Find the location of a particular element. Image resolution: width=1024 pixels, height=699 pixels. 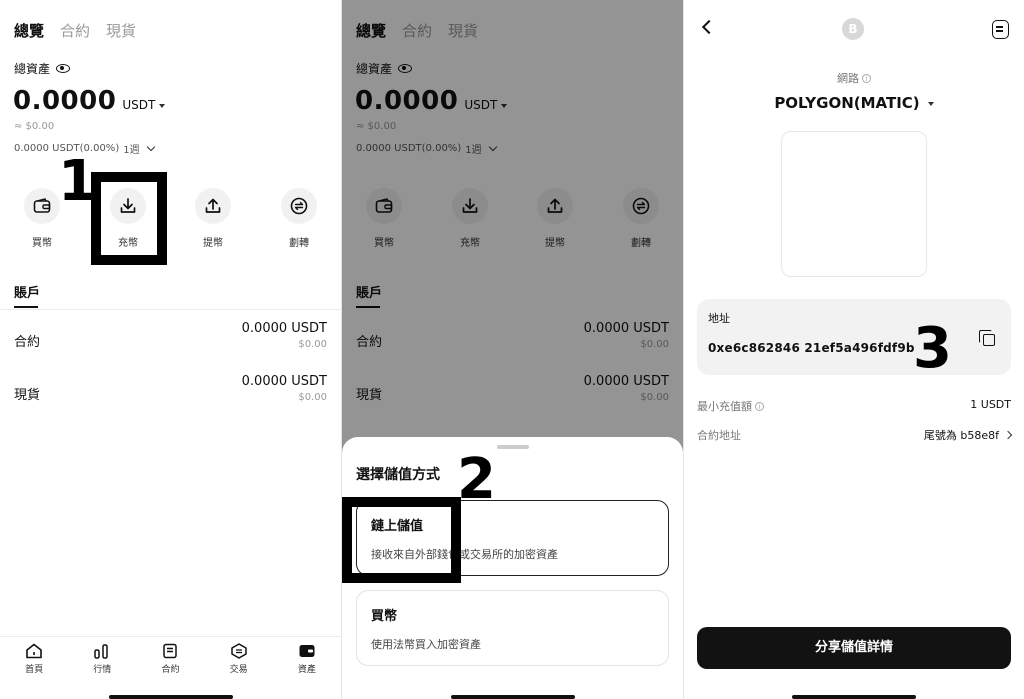

network-label-text: 網路 is located at coordinates (848, 78).